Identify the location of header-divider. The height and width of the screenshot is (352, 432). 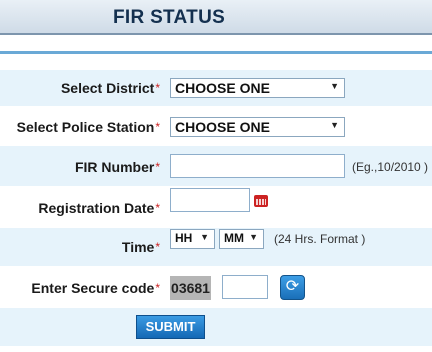
(216, 52).